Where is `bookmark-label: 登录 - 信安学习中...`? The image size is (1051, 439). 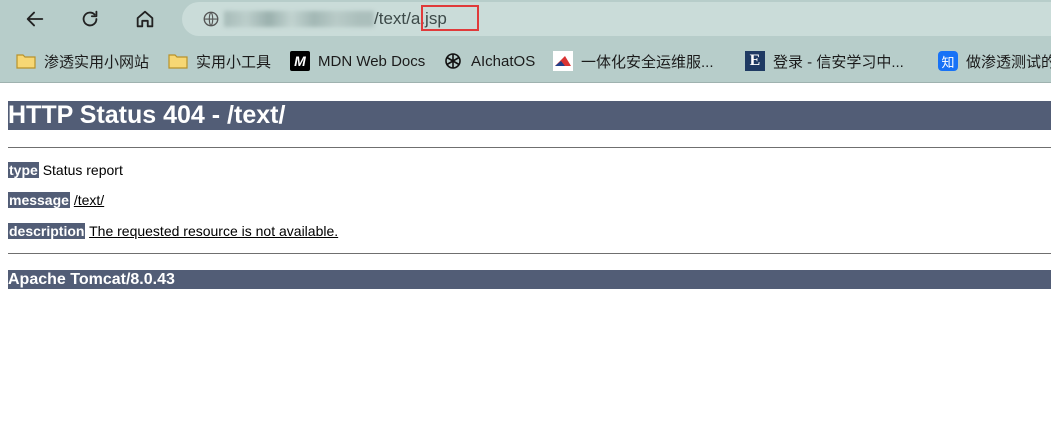 bookmark-label: 登录 - 信安学习中... is located at coordinates (838, 62).